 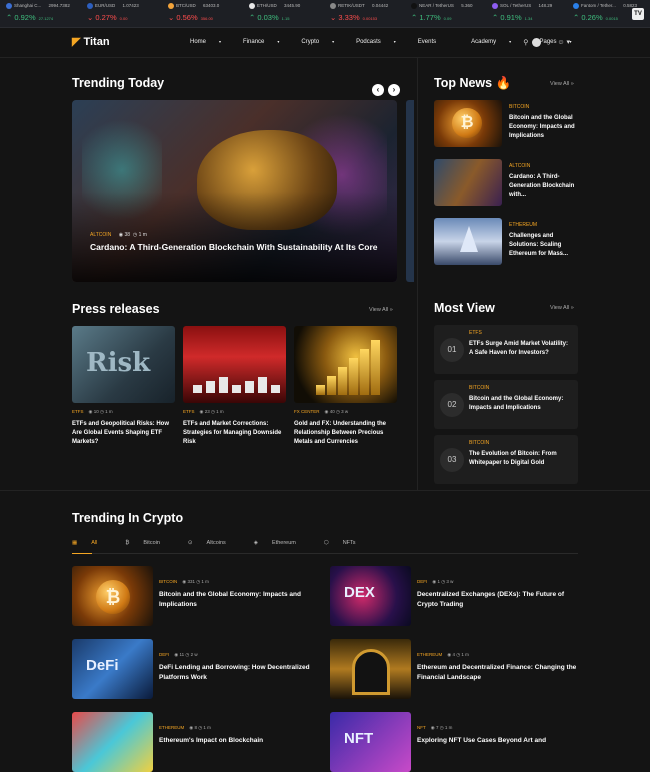 I want to click on nav-item-crypto: Crypto ▾, so click(x=323, y=42).